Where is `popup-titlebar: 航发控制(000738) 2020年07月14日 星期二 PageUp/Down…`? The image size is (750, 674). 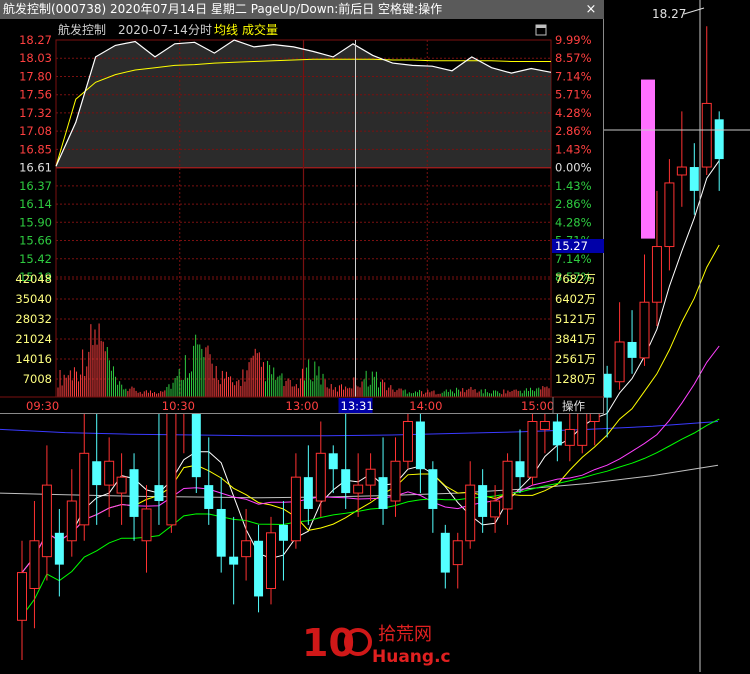 popup-titlebar: 航发控制(000738) 2020年07月14日 星期二 PageUp/Down… is located at coordinates (302, 9).